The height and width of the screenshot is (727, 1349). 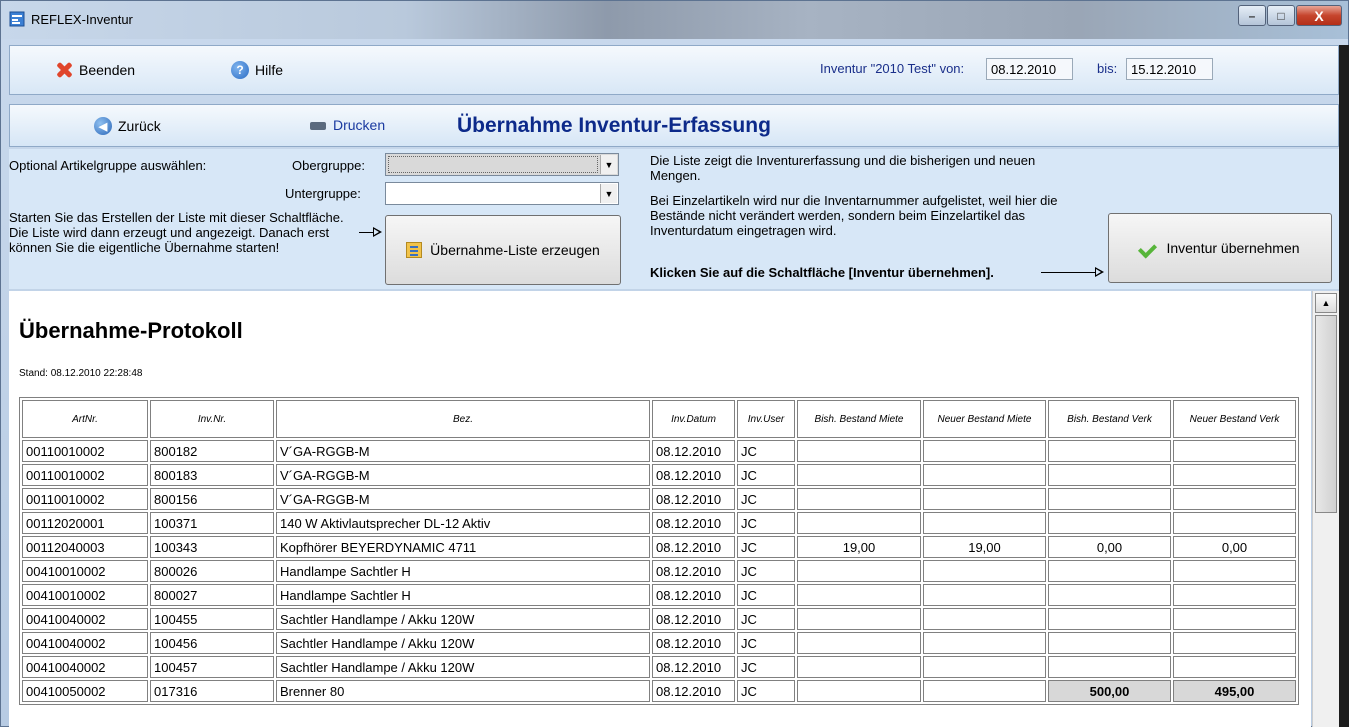 What do you see at coordinates (212, 499) in the screenshot?
I see `cell-invnr: 800156` at bounding box center [212, 499].